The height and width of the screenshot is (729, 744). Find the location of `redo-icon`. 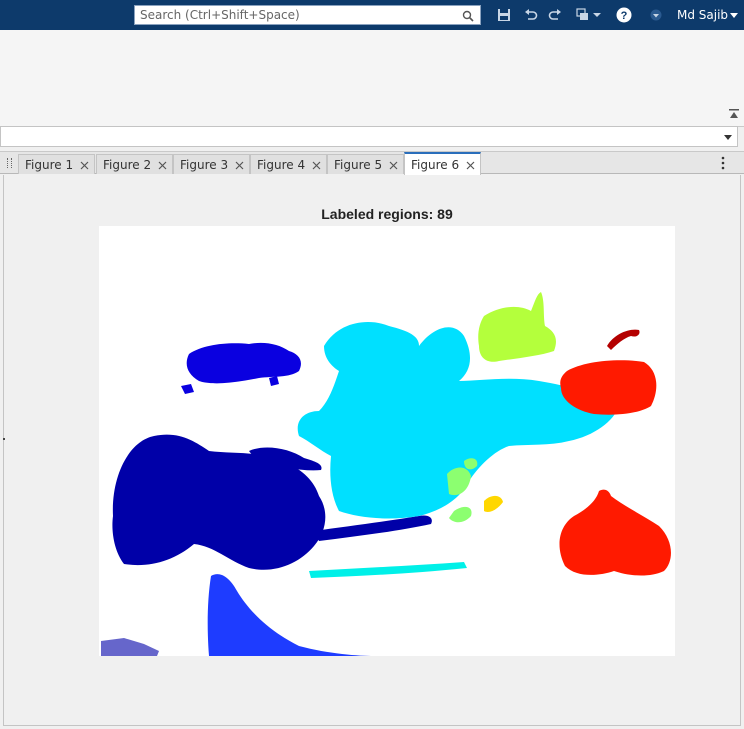

redo-icon is located at coordinates (555, 15).